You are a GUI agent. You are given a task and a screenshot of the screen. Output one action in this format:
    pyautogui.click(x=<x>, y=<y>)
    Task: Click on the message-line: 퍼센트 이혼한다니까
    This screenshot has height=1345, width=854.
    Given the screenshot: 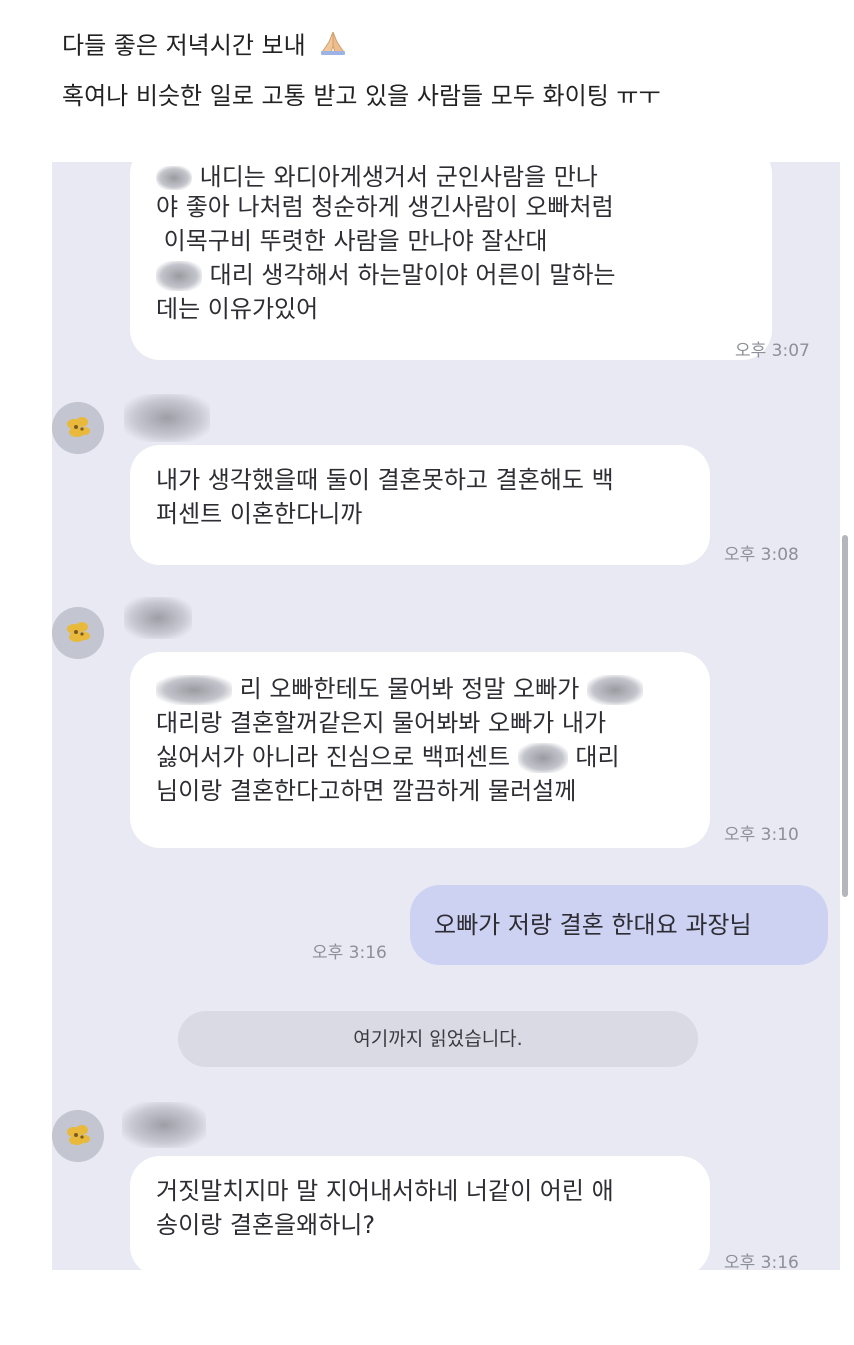 What is the action you would take?
    pyautogui.click(x=259, y=514)
    